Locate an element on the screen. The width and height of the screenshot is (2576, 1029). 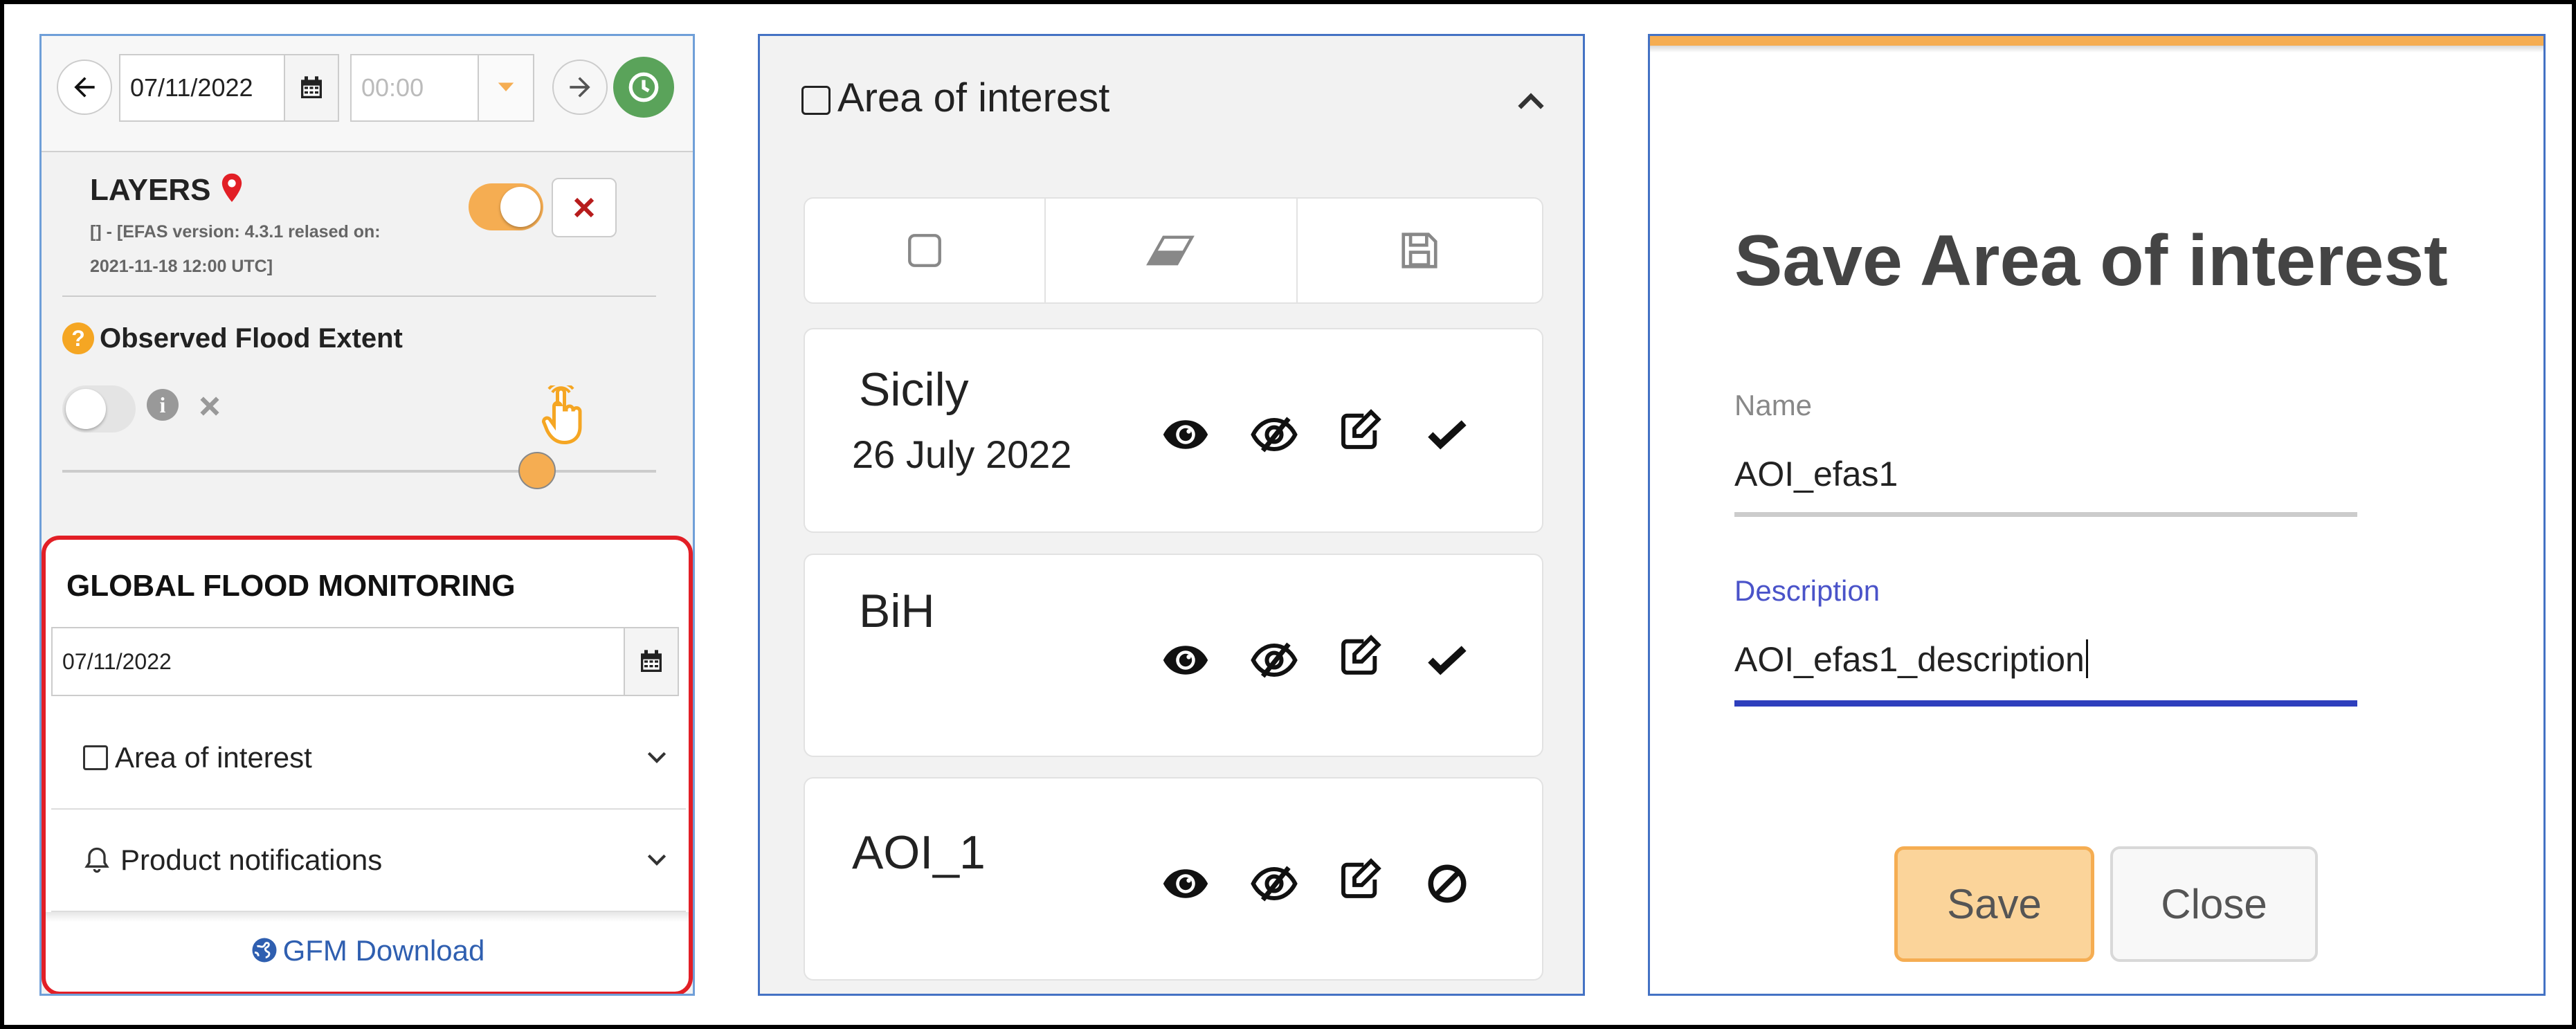
remove-layer-button is located at coordinates (584, 207).